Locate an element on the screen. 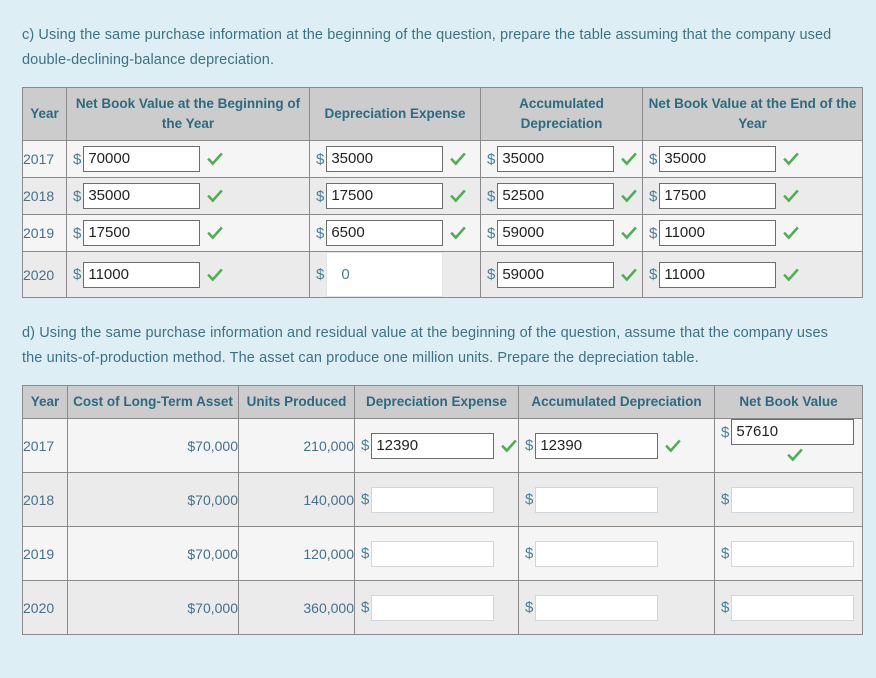 The width and height of the screenshot is (876, 678). net-book-value-cell: $ is located at coordinates (788, 607).